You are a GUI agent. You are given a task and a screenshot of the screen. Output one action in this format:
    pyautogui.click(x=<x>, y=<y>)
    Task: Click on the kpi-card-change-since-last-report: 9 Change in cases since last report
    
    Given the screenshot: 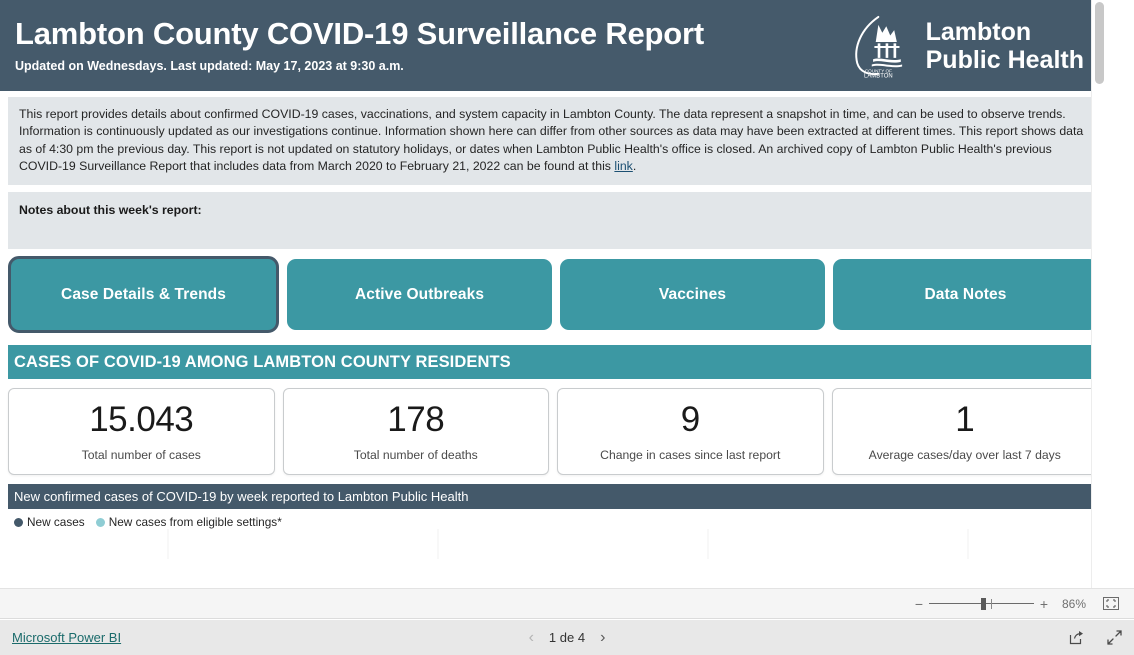 What is the action you would take?
    pyautogui.click(x=690, y=432)
    